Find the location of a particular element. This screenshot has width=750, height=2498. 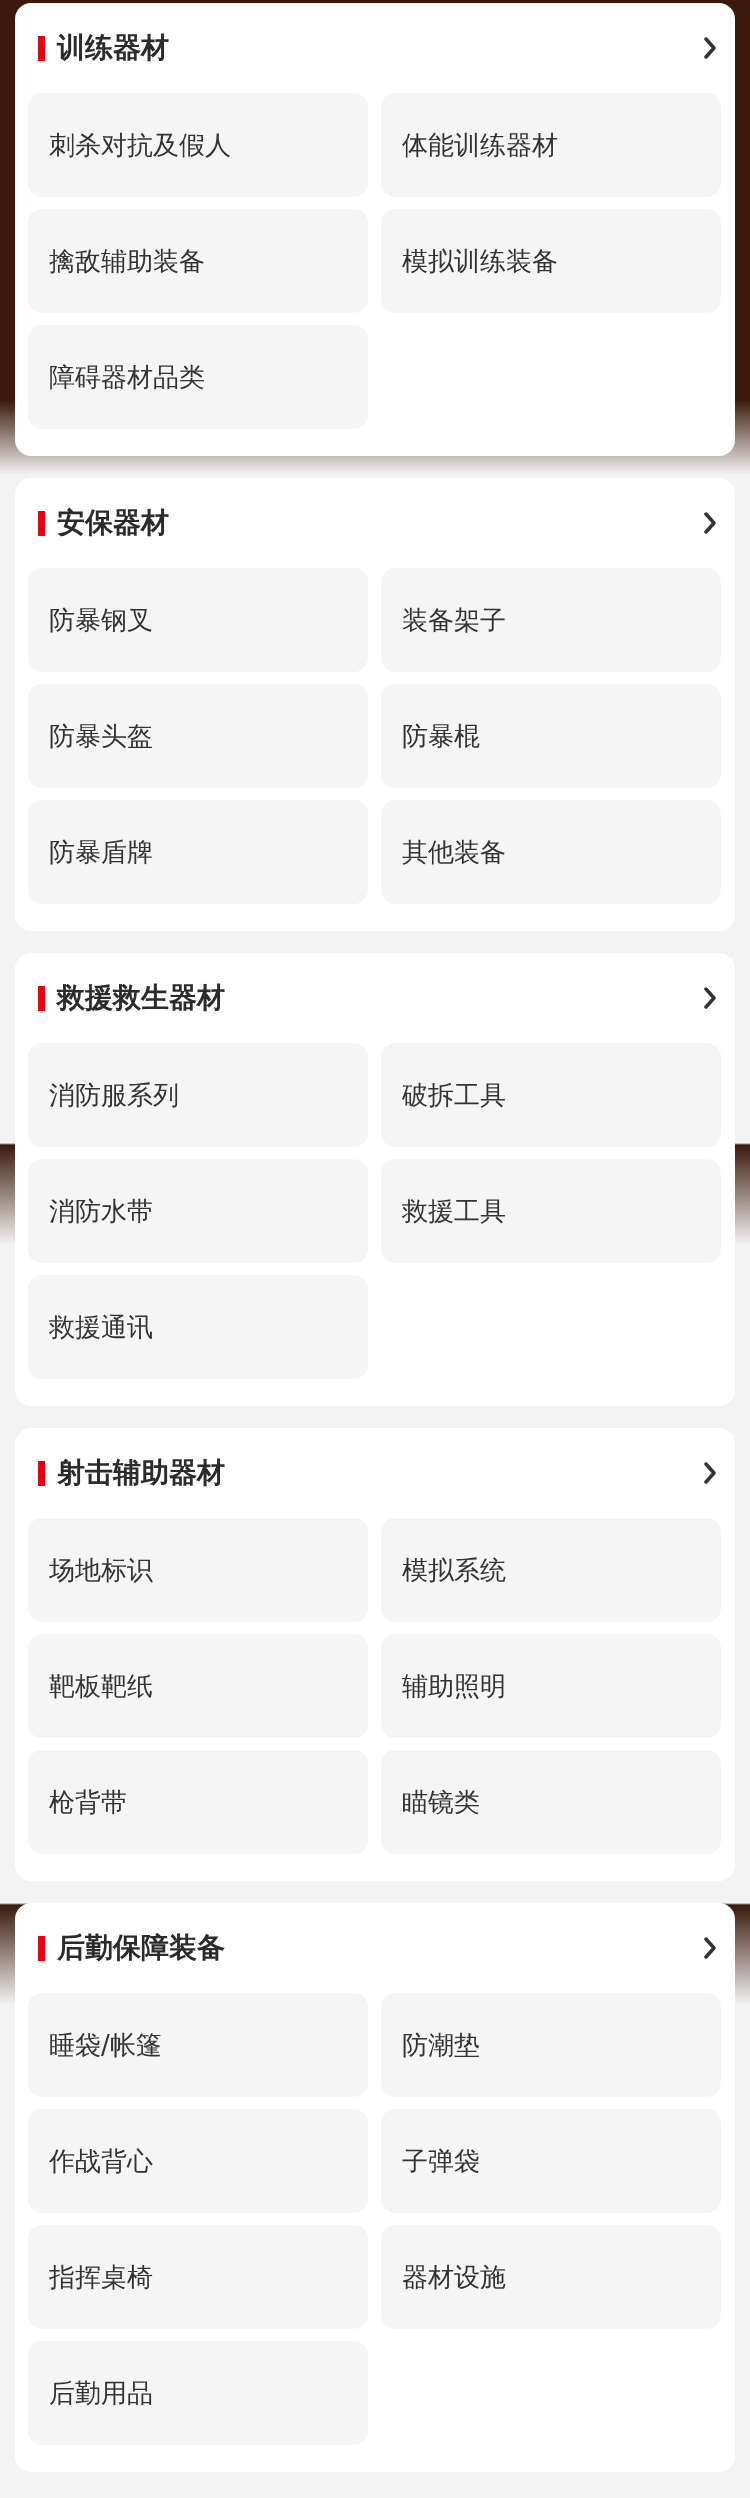

category-item: 消防水带 is located at coordinates (198, 1211).